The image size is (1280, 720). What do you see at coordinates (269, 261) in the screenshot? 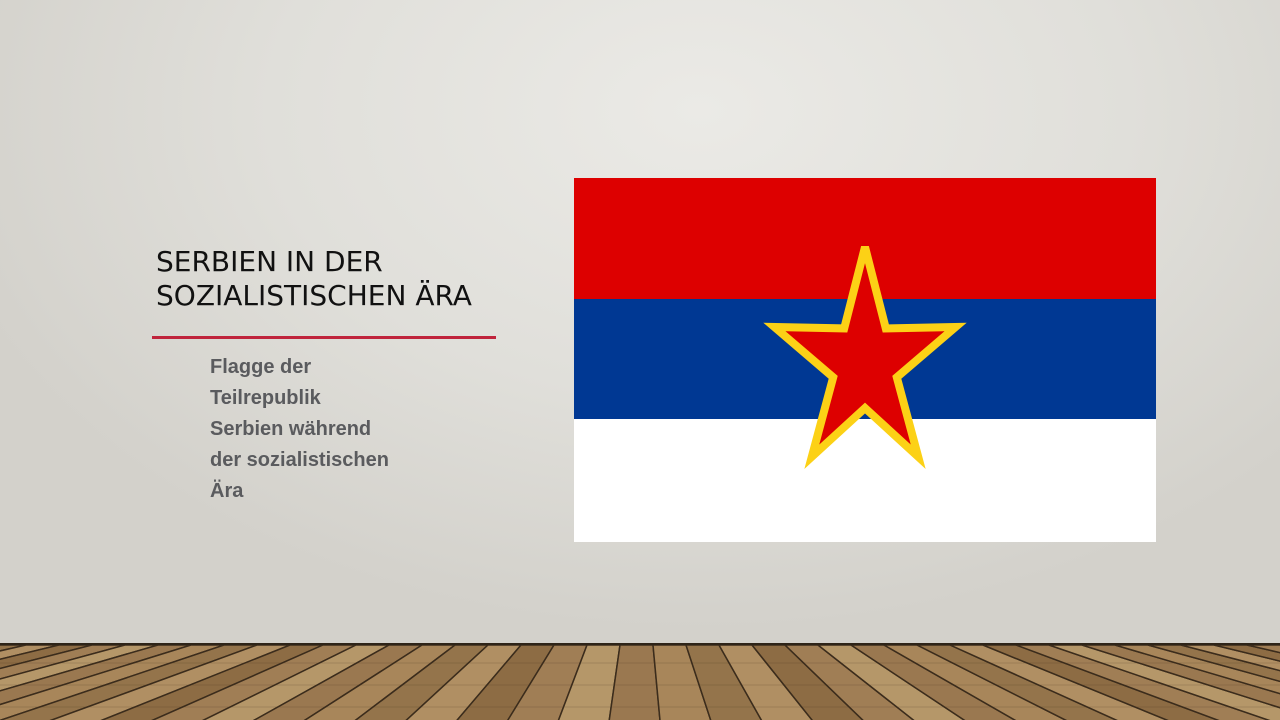
I see `title-line-1: Serbien in der` at bounding box center [269, 261].